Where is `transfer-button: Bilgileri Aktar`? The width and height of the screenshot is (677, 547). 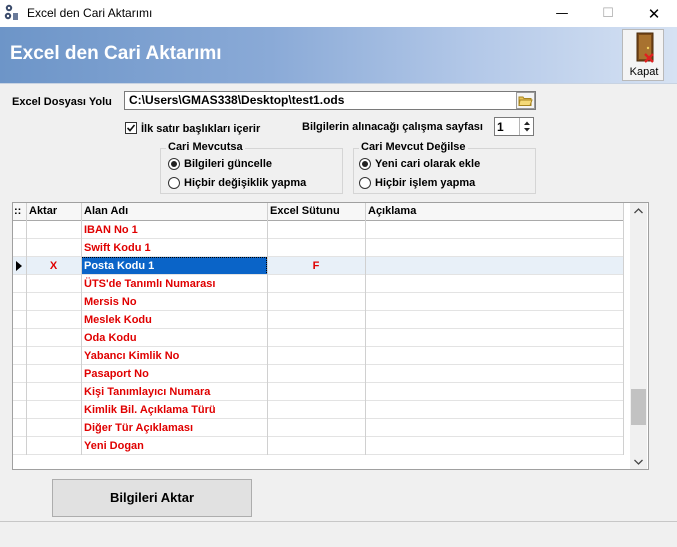
transfer-button: Bilgileri Aktar is located at coordinates (152, 498).